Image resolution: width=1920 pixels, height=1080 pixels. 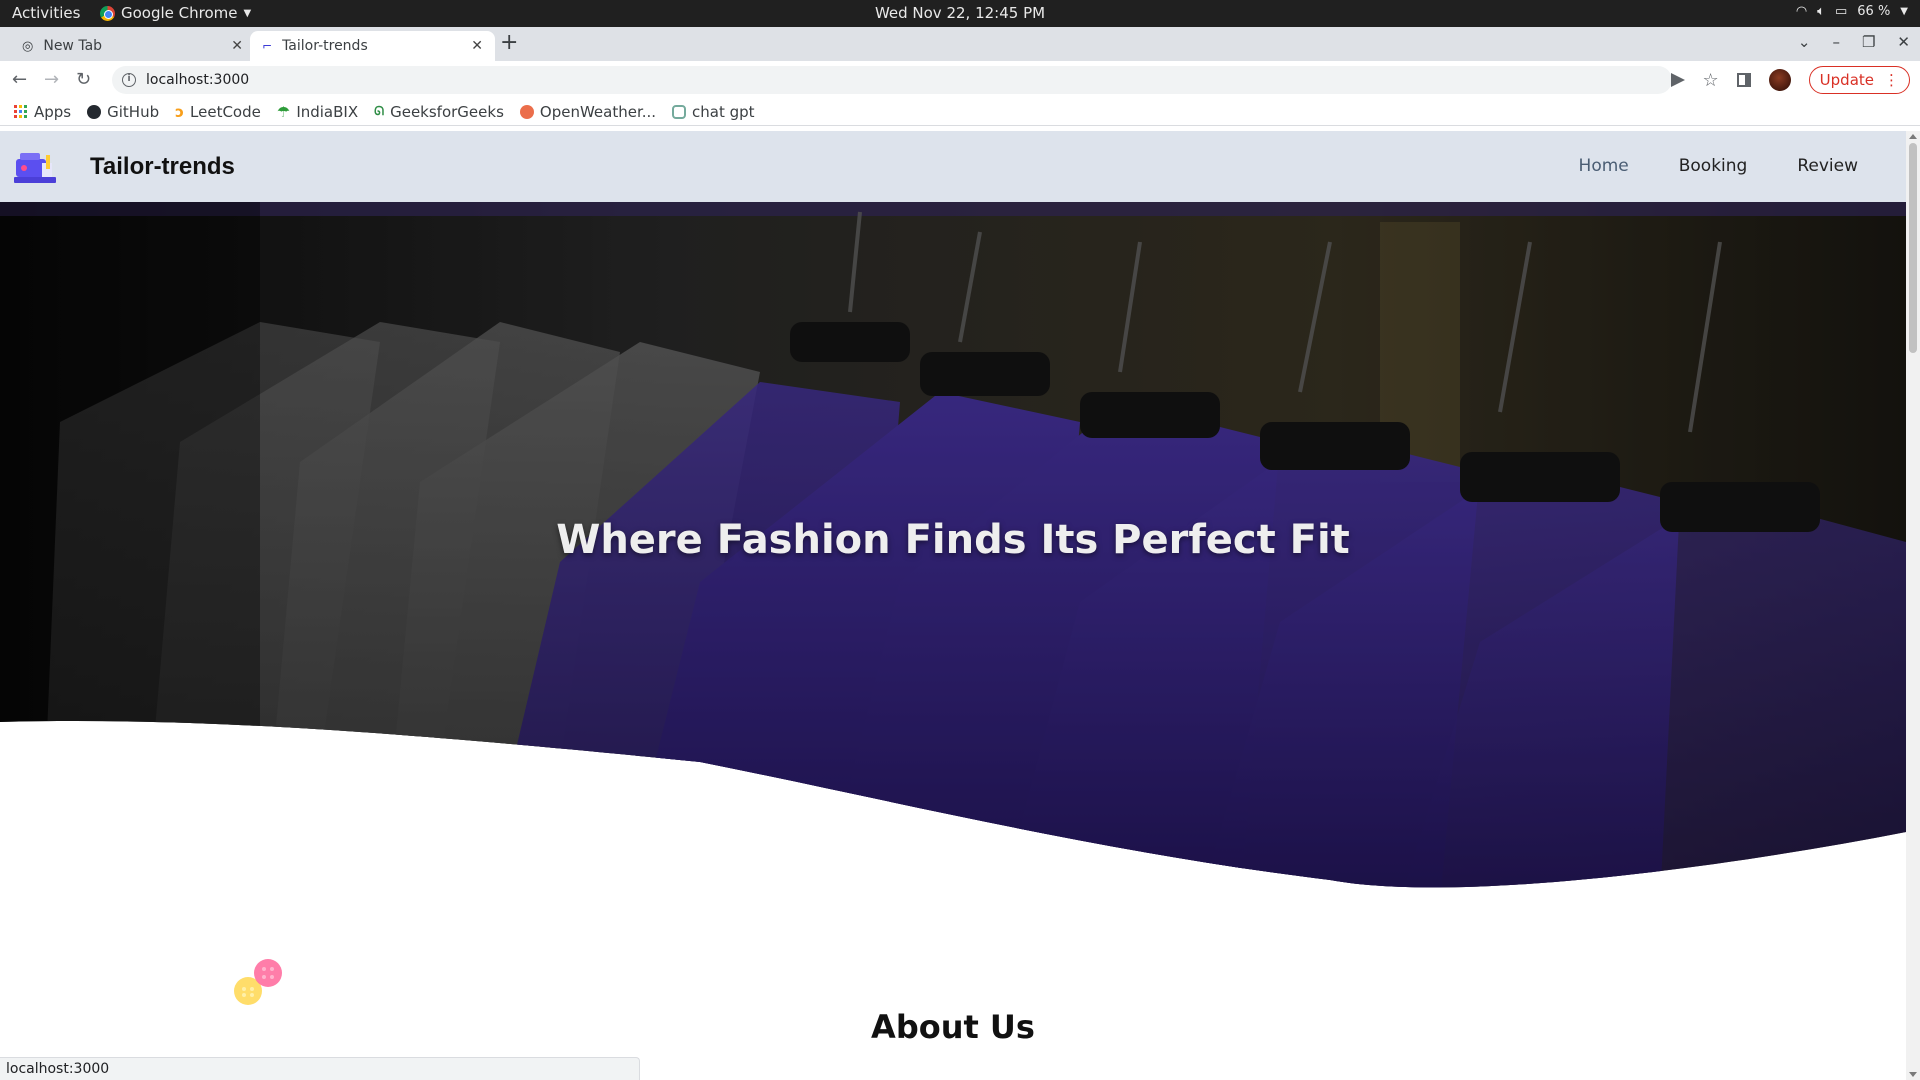 What do you see at coordinates (107, 13) in the screenshot?
I see `chrome-icon` at bounding box center [107, 13].